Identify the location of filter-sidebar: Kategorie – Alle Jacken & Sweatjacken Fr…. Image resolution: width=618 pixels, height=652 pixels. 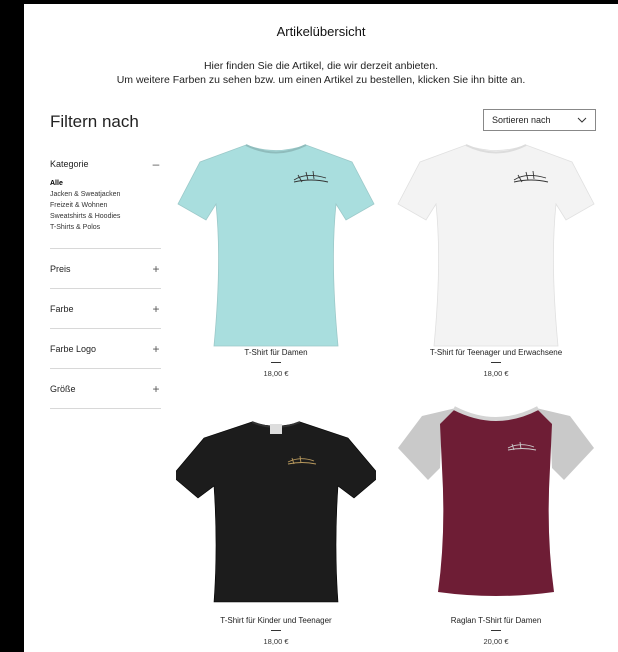
(105, 279).